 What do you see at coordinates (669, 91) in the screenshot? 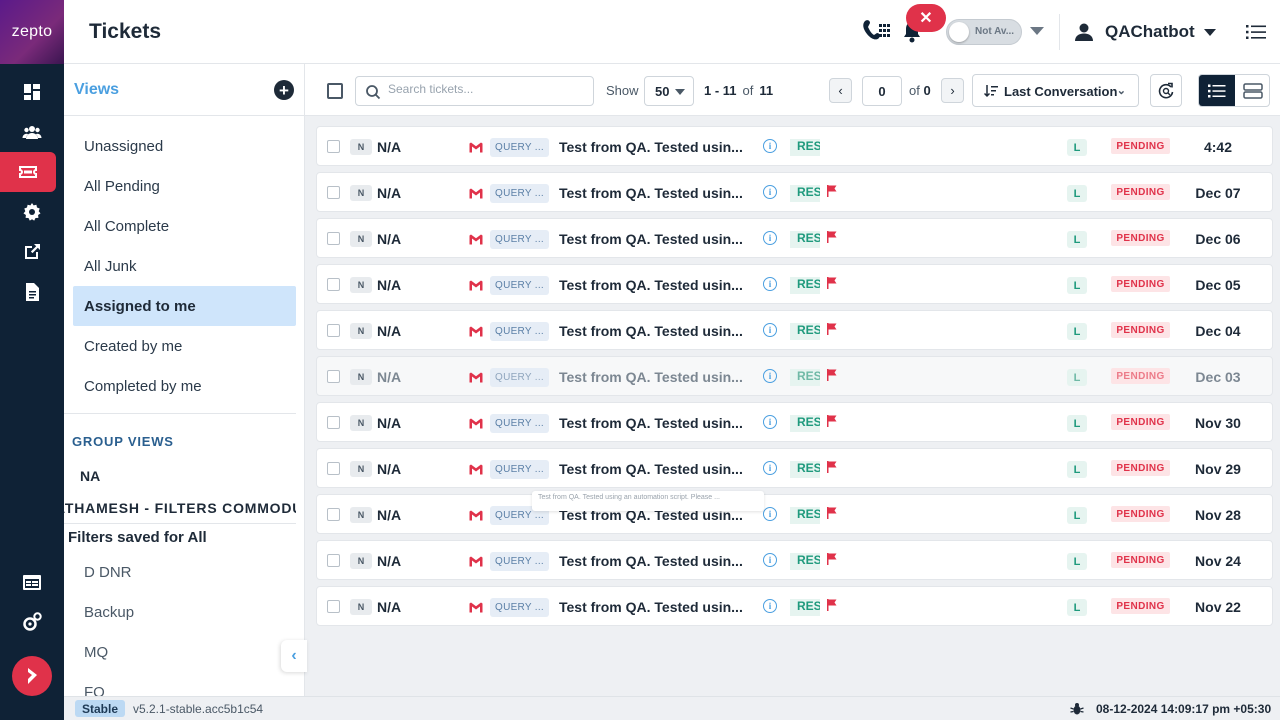
I see `page-size-select: 50` at bounding box center [669, 91].